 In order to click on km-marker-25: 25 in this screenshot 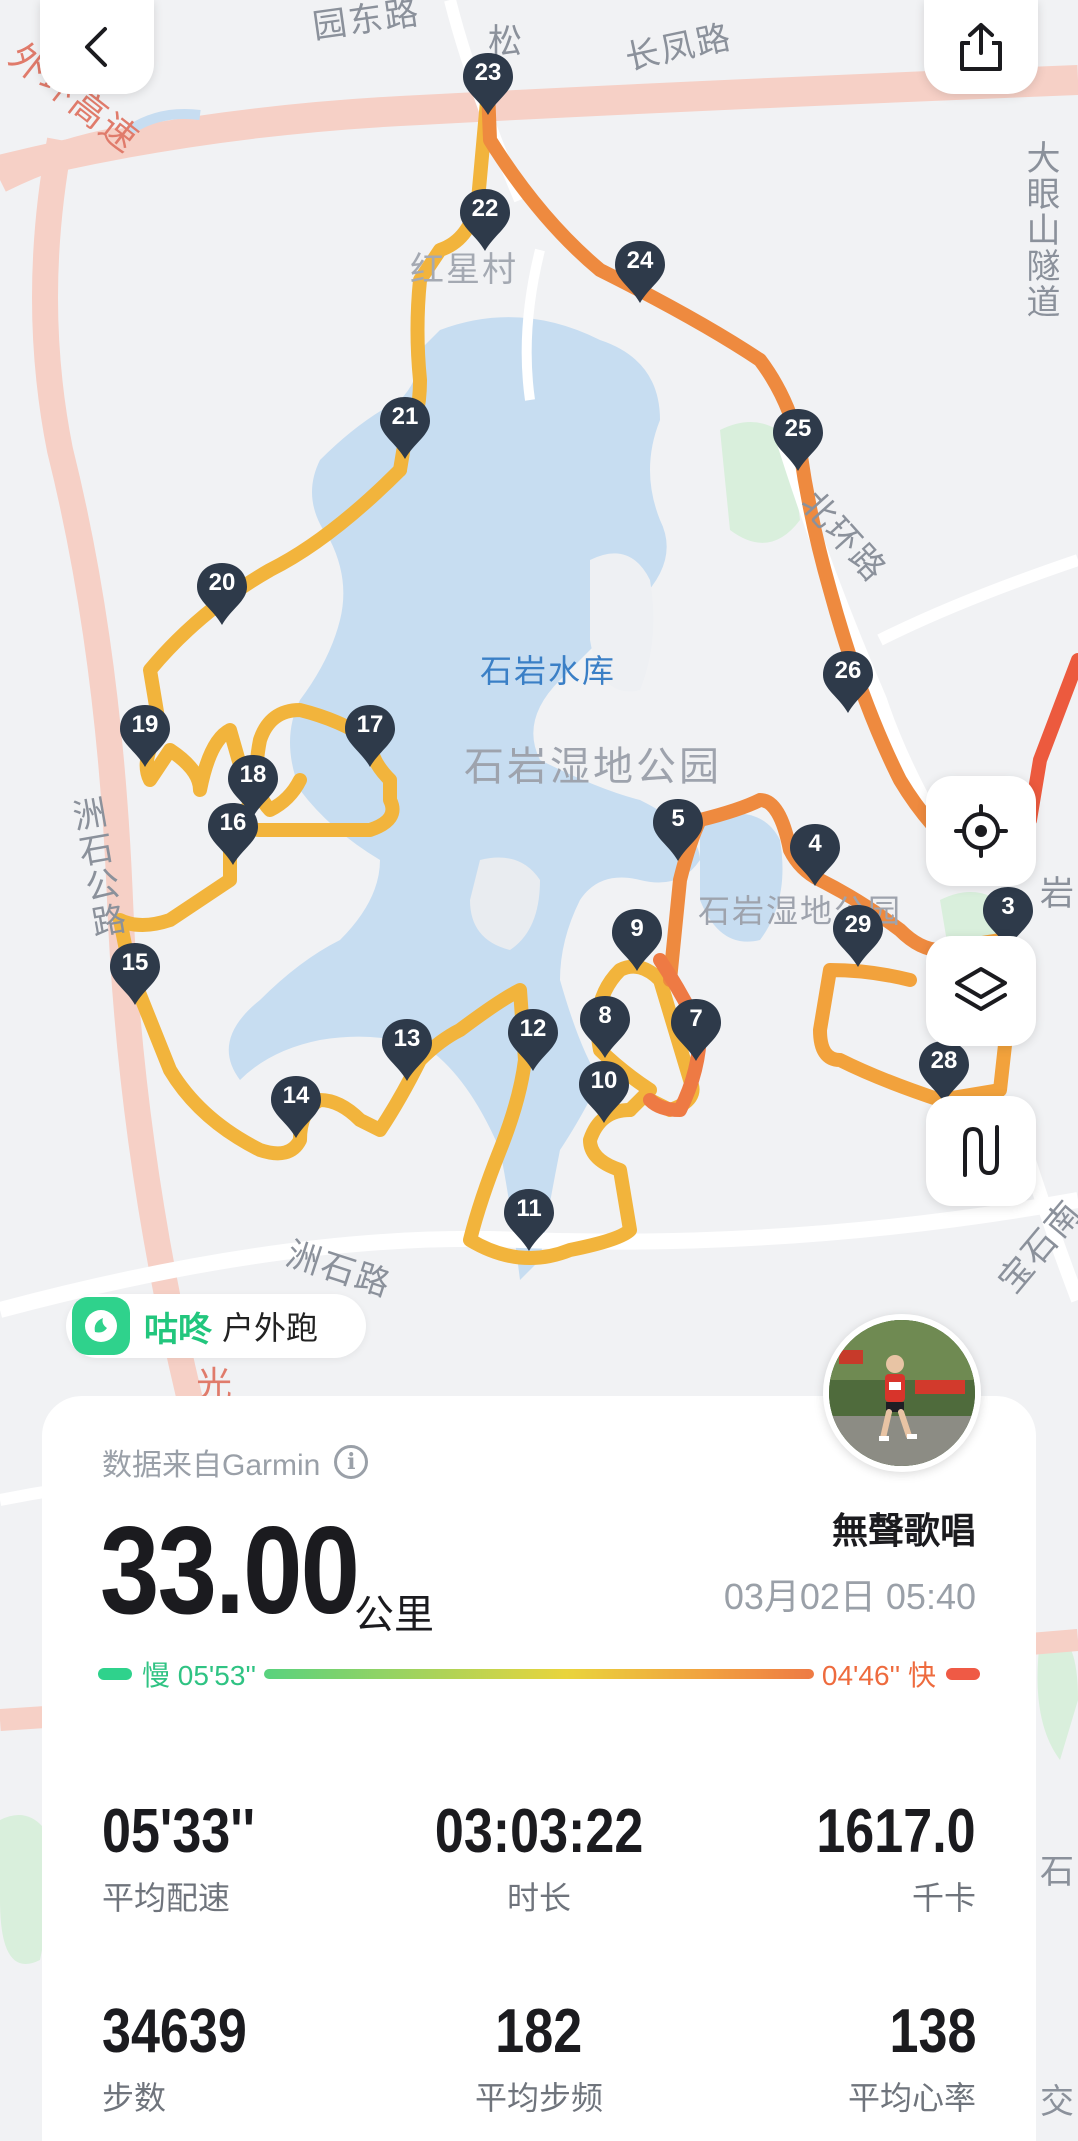, I will do `click(798, 440)`.